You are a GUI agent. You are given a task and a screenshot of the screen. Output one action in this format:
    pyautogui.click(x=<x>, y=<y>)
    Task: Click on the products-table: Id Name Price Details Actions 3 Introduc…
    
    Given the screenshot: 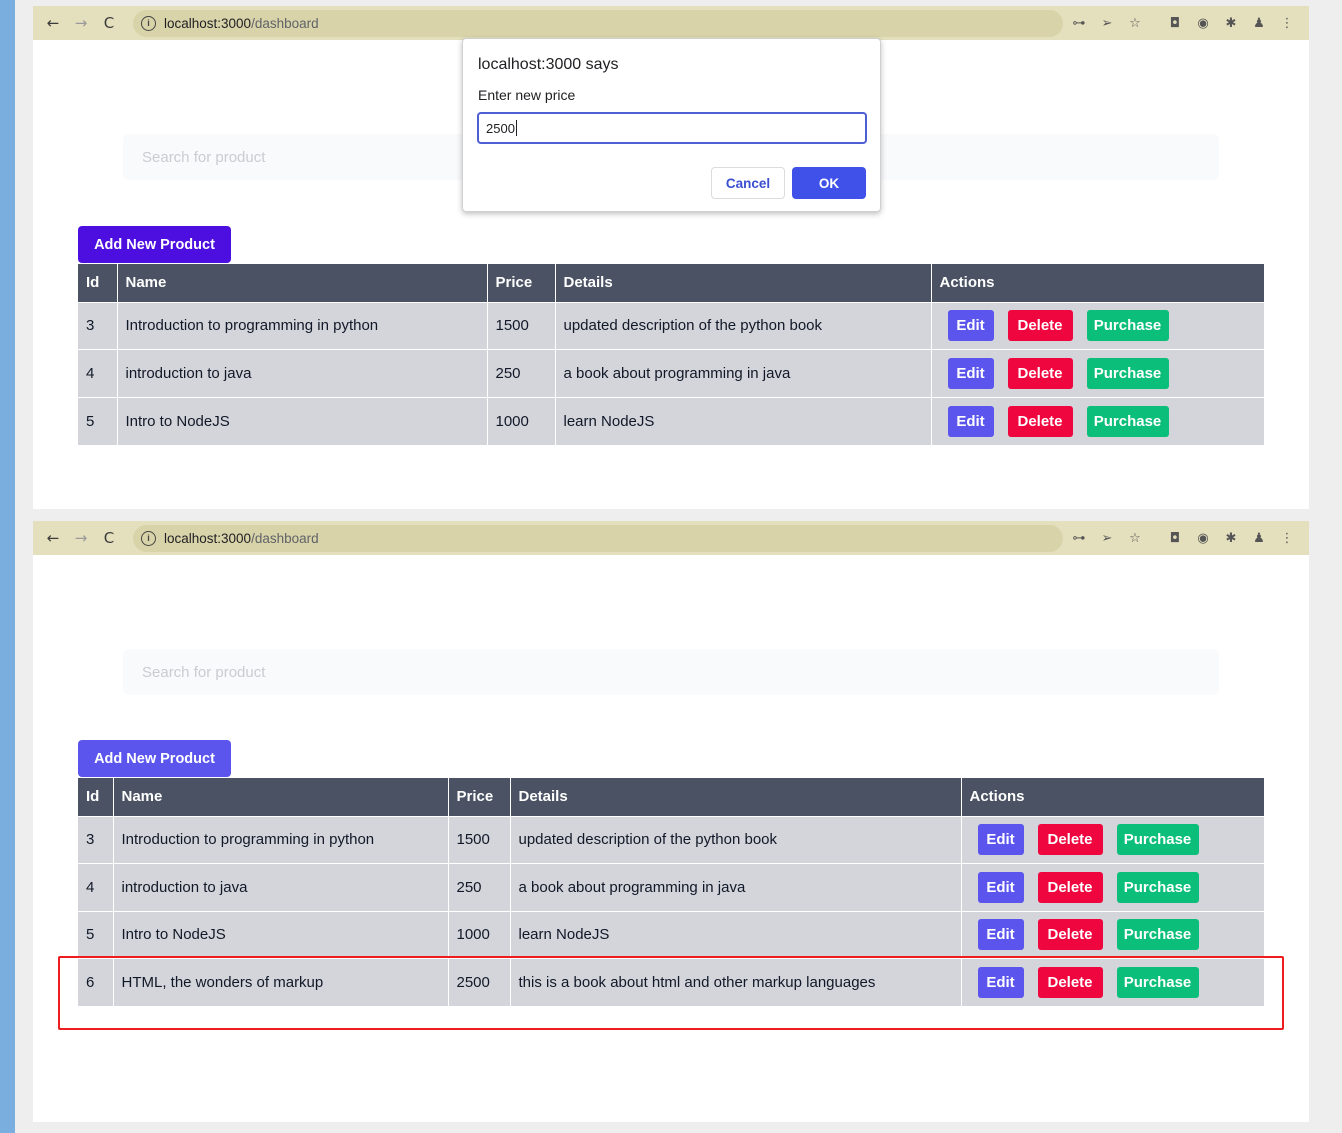 What is the action you would take?
    pyautogui.click(x=671, y=354)
    